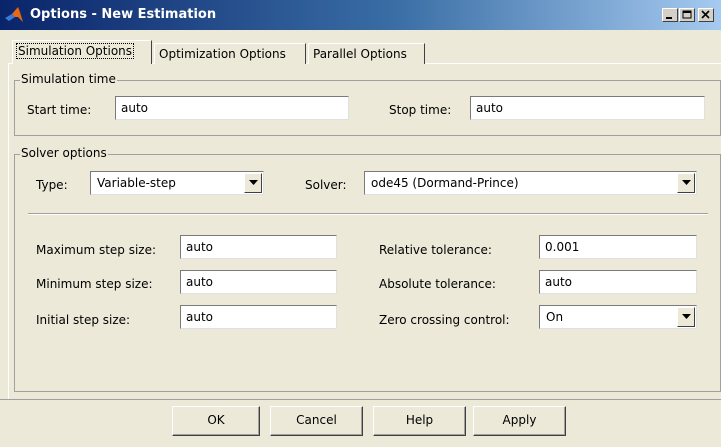  I want to click on solver-value: ode45 (Dormand-Prince), so click(445, 183).